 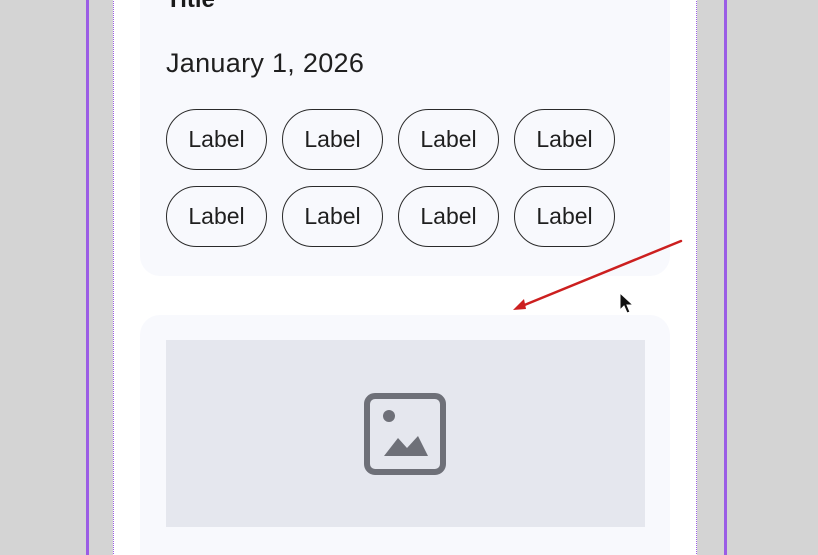 What do you see at coordinates (265, 63) in the screenshot?
I see `card-date: January 1, 2026` at bounding box center [265, 63].